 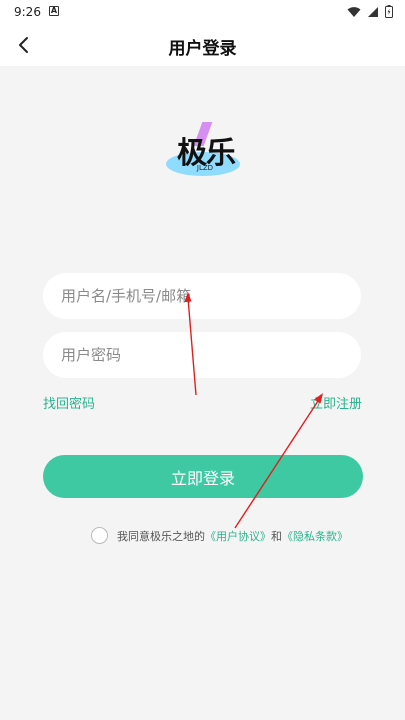 I want to click on agreement-row: 我同意极乐之地的 《用户协议》 和 《隐私条款》, so click(x=219, y=535).